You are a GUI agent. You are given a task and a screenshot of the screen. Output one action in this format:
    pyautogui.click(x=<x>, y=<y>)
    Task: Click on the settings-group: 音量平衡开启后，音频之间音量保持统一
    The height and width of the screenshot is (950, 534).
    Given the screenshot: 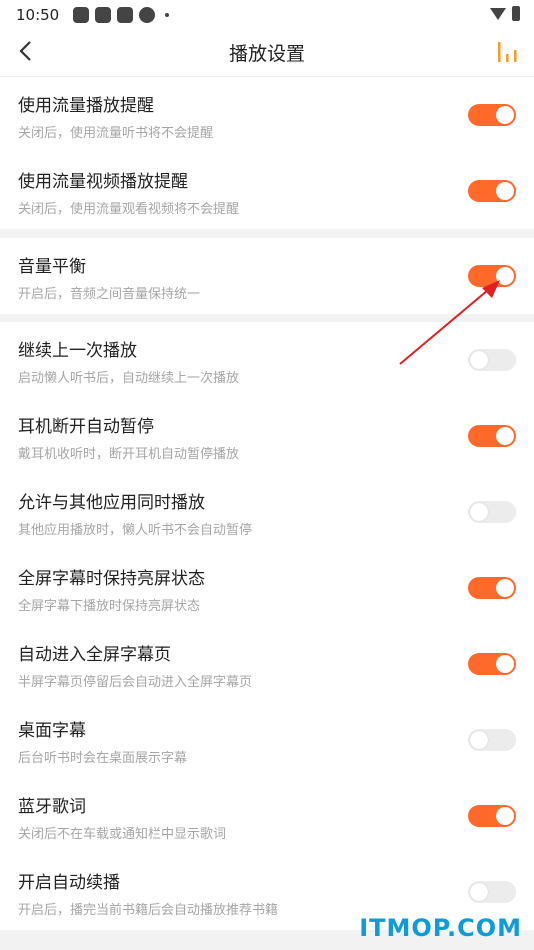 What is the action you would take?
    pyautogui.click(x=267, y=276)
    